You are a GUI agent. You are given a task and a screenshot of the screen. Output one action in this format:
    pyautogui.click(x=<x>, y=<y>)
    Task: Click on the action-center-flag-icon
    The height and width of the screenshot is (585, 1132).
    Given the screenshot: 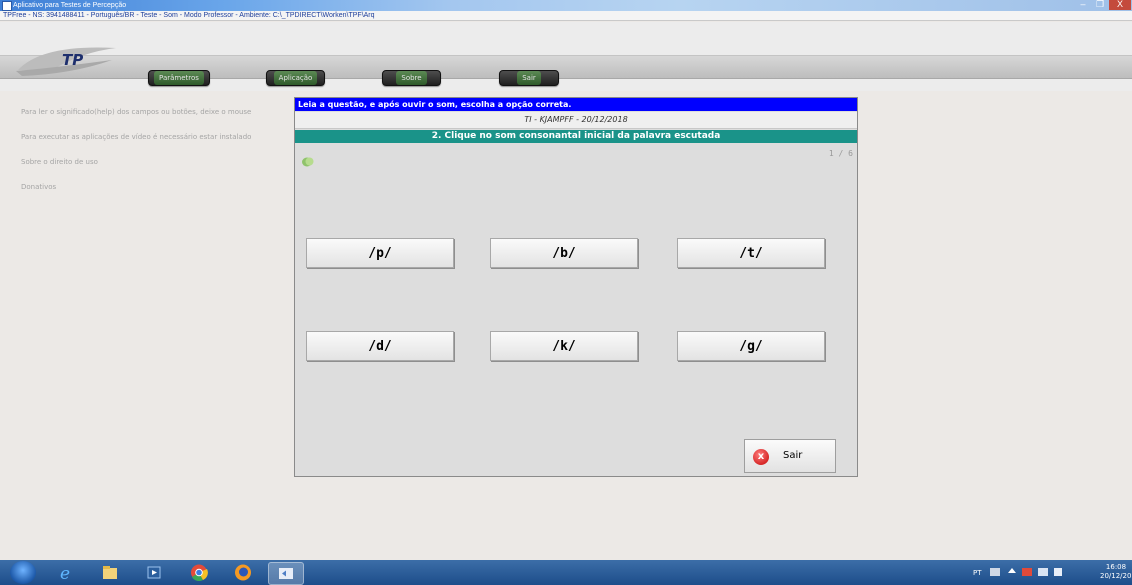 What is the action you would take?
    pyautogui.click(x=1027, y=572)
    